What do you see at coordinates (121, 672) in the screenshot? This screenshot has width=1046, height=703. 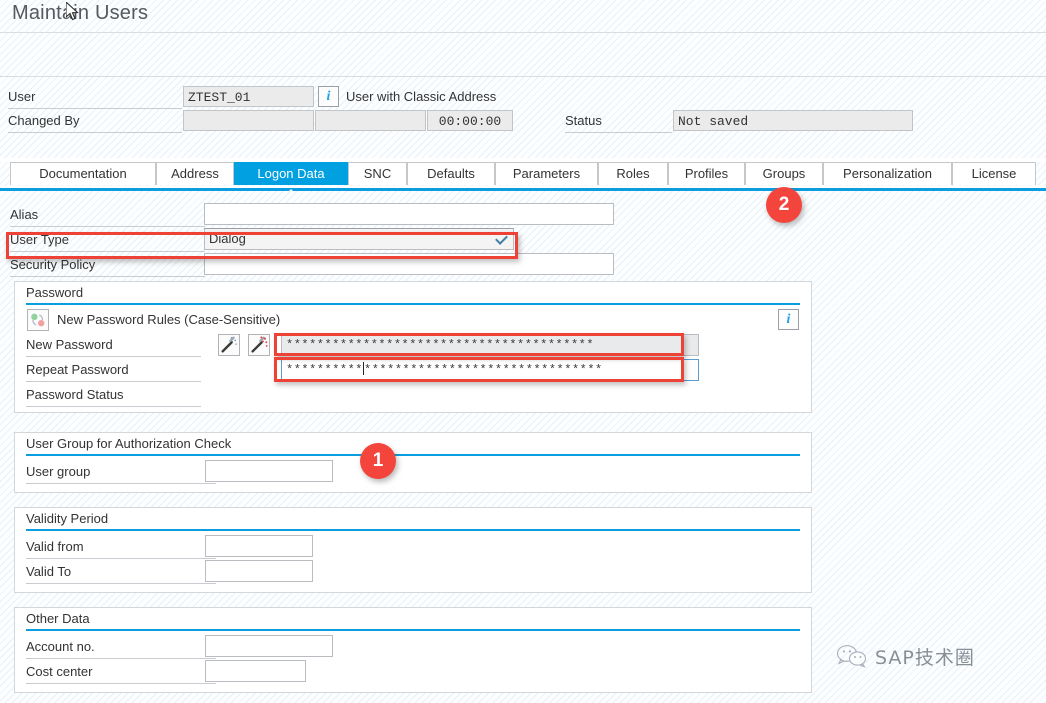 I see `cost-center-label: Cost center` at bounding box center [121, 672].